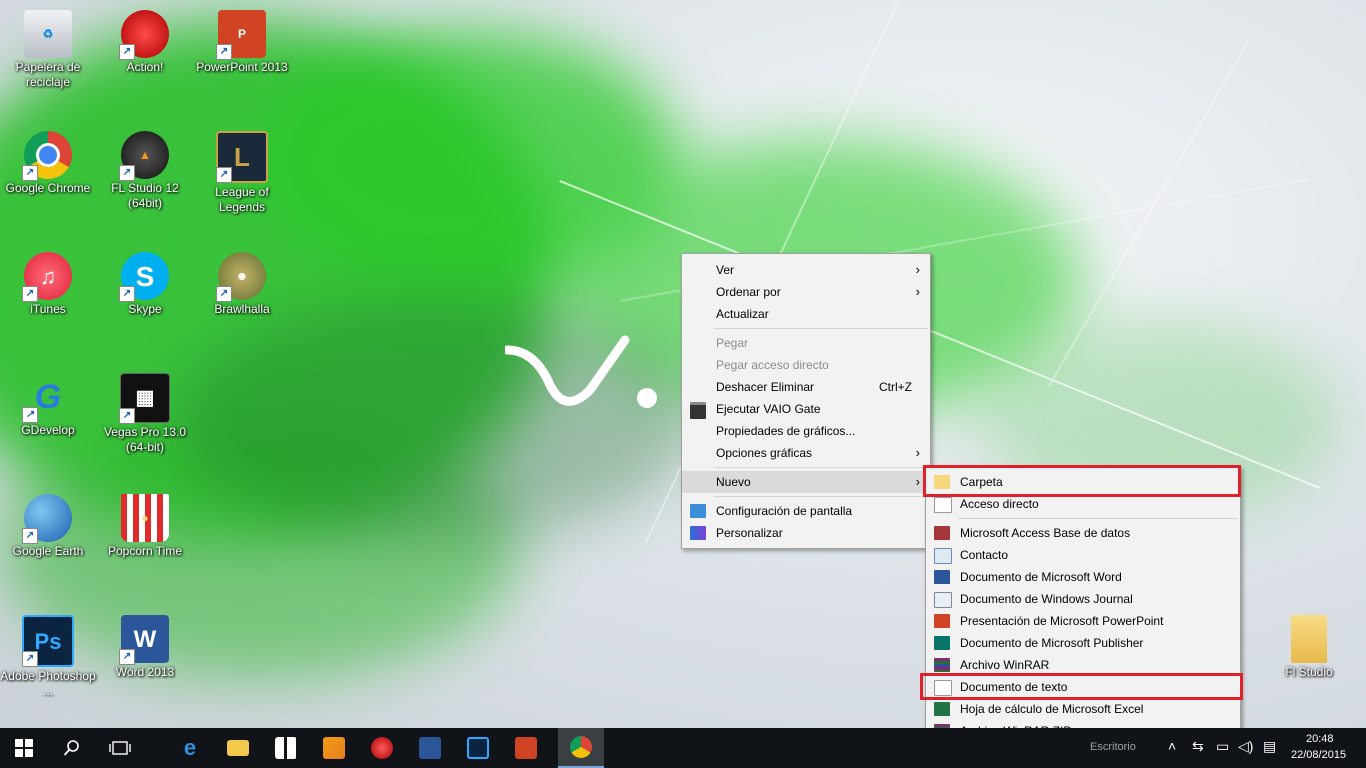  I want to click on file-explorer-icon, so click(238, 748).